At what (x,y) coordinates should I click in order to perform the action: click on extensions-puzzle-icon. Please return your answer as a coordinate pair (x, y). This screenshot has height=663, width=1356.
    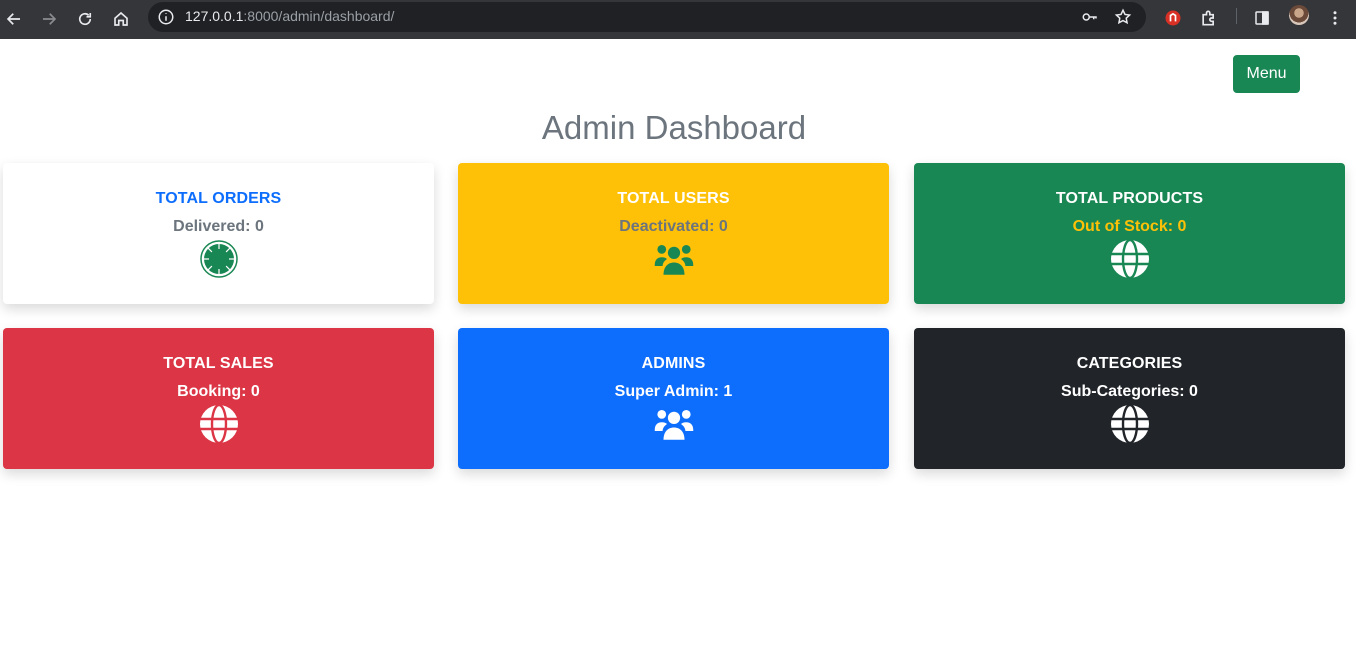
    Looking at the image, I should click on (1209, 18).